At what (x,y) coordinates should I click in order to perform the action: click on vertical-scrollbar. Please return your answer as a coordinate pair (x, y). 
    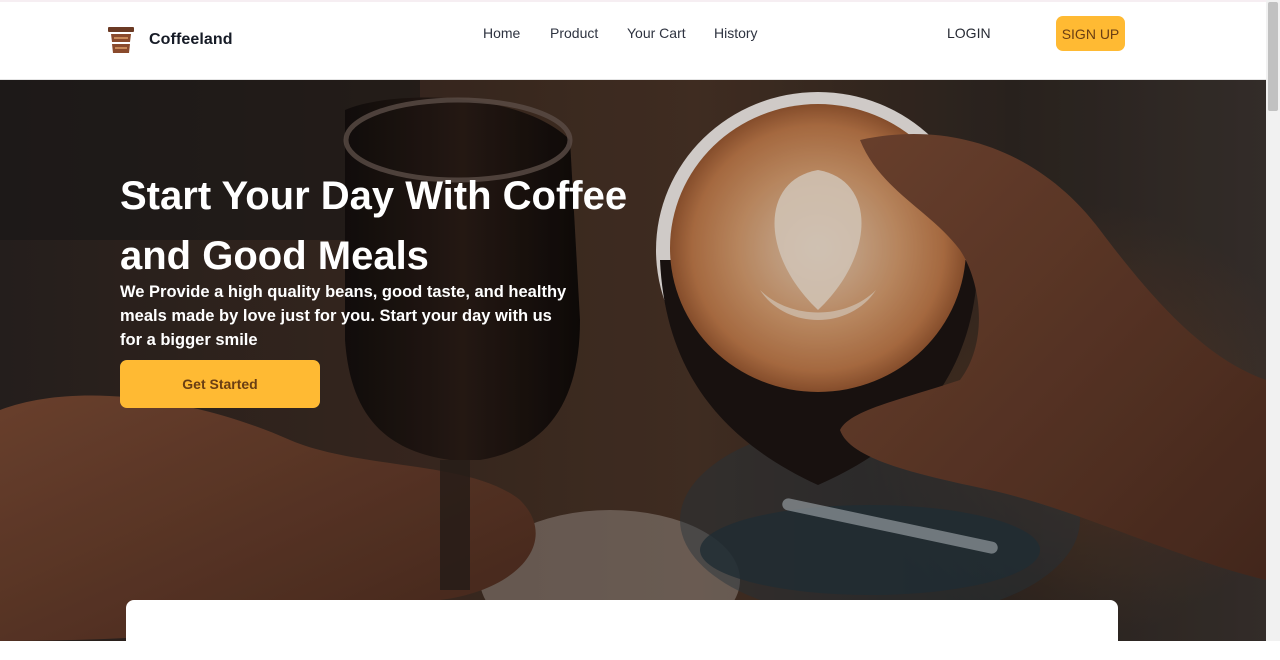
    Looking at the image, I should click on (1273, 320).